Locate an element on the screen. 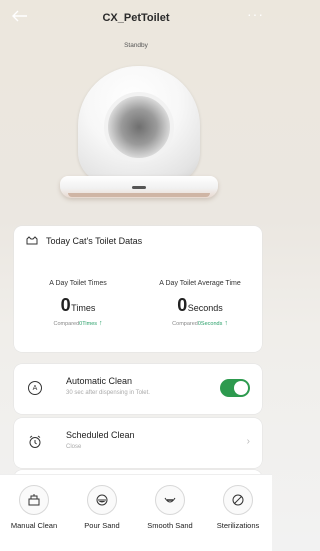 Image resolution: width=320 pixels, height=551 pixels. scheduled-clean-title: Scheduled Clean is located at coordinates (100, 435).